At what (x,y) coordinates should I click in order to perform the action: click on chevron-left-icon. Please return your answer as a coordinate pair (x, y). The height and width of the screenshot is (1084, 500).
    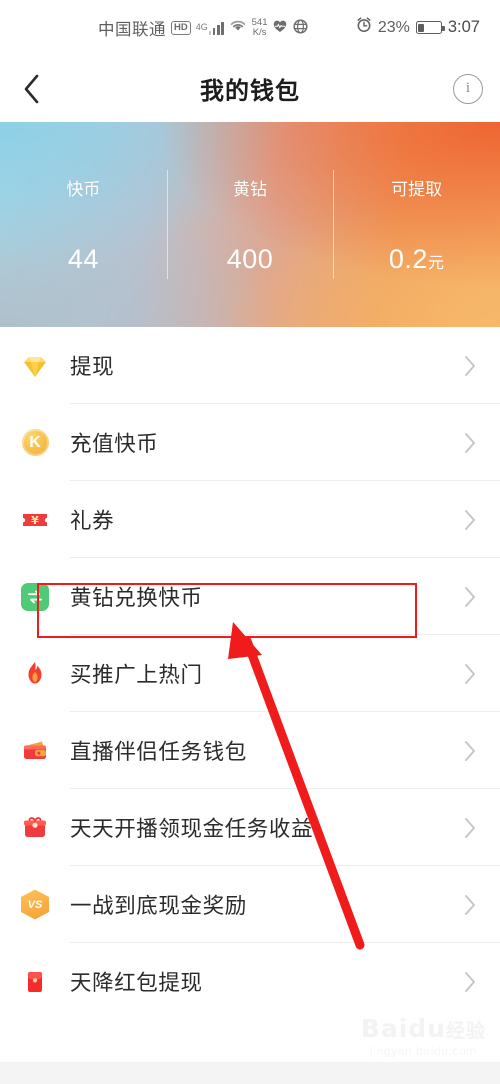
    Looking at the image, I should click on (32, 89).